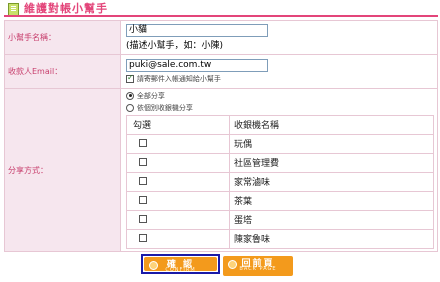 Image resolution: width=440 pixels, height=282 pixels. I want to click on share-option-all: 全部分享, so click(281, 96).